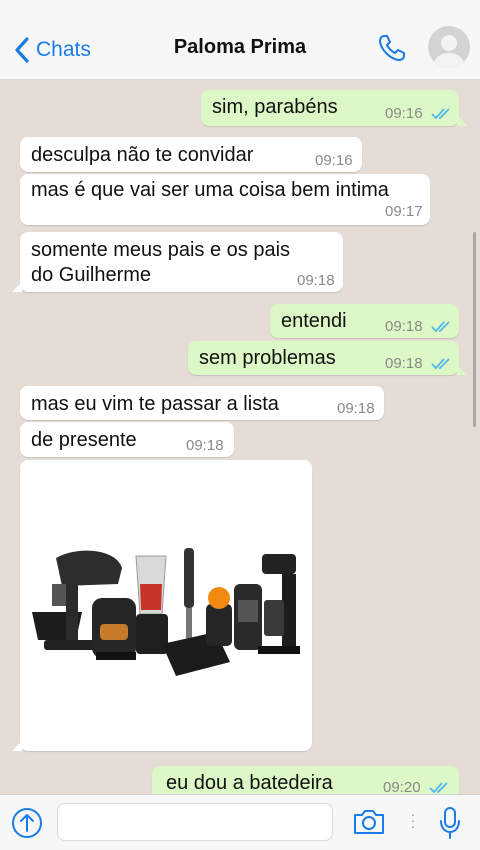  Describe the element at coordinates (84, 440) in the screenshot. I see `message-text: de presente` at that location.